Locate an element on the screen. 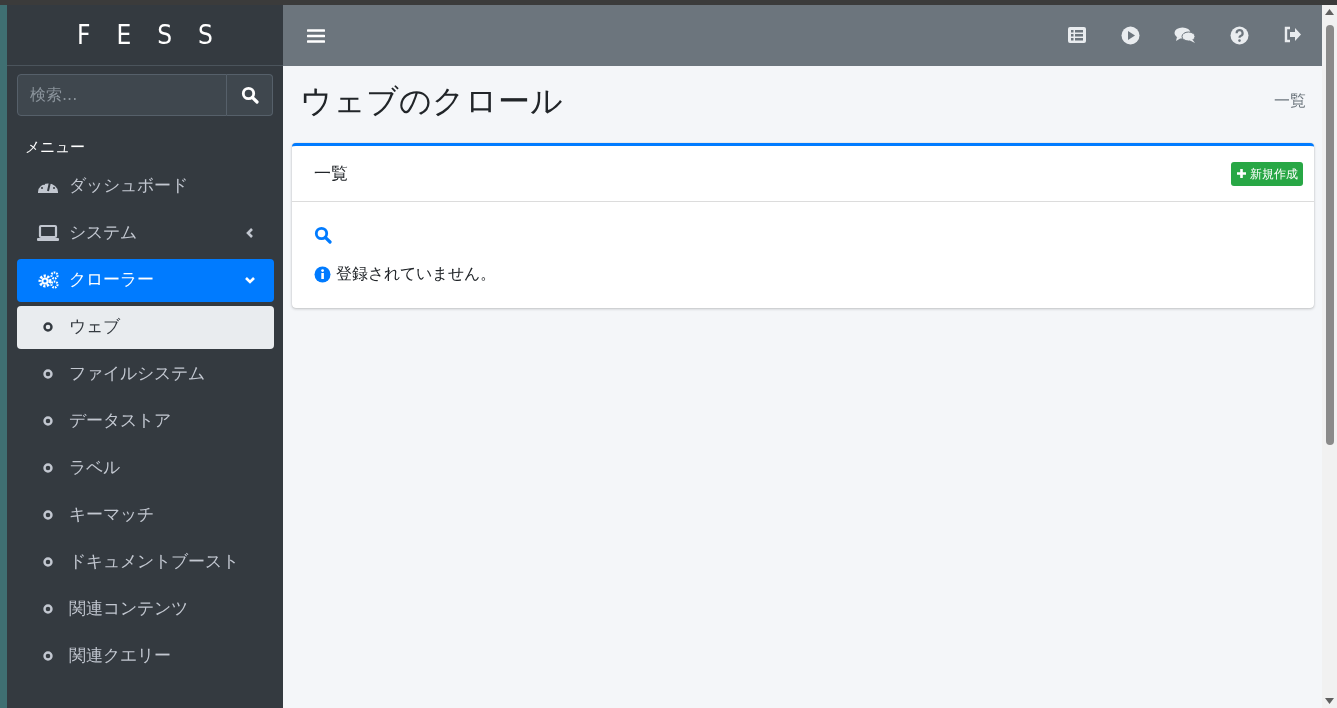 This screenshot has width=1337, height=708. breadcrumb: 一覧 is located at coordinates (1290, 101).